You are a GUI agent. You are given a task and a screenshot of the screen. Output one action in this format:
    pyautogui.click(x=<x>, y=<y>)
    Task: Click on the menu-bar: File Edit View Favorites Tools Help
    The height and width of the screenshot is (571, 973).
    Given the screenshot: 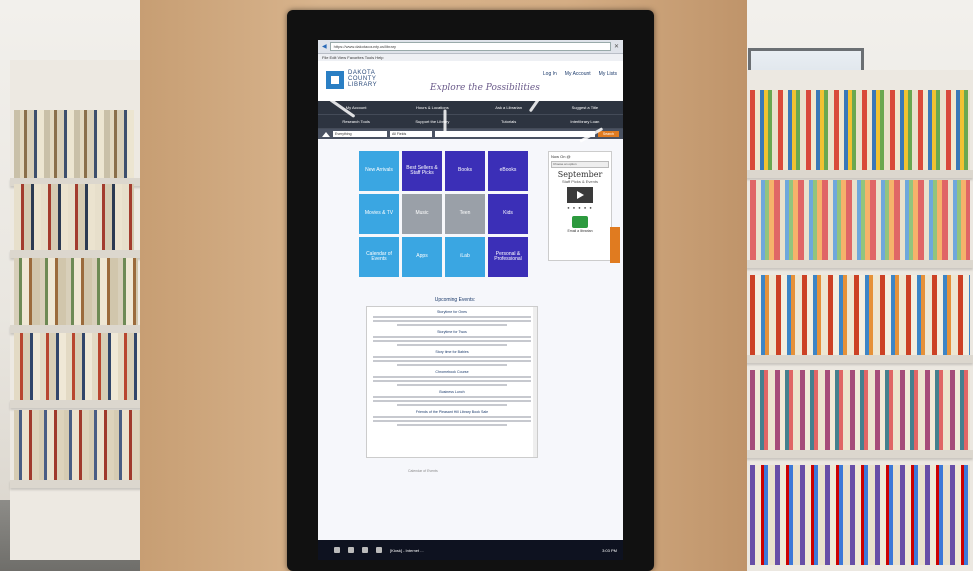 What is the action you would take?
    pyautogui.click(x=470, y=57)
    